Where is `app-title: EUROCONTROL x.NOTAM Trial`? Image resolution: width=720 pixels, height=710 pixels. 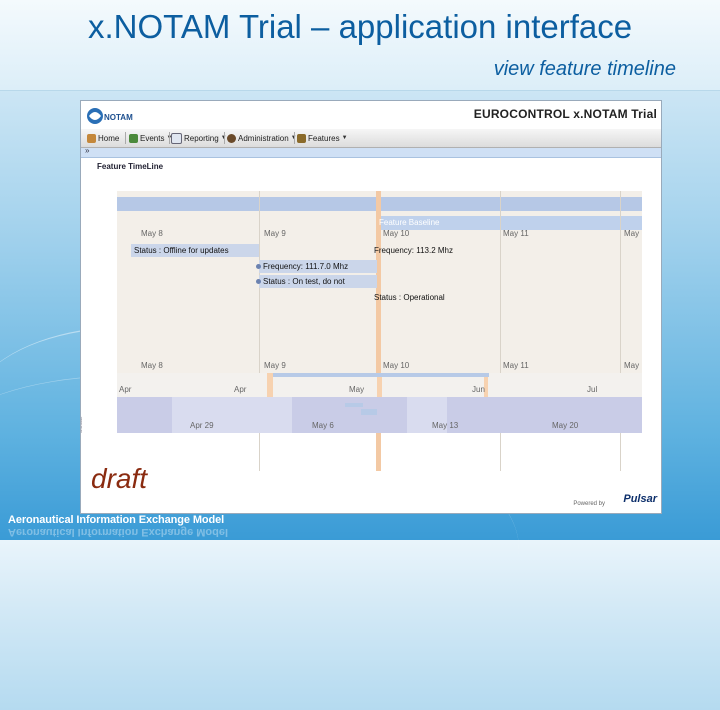 app-title: EUROCONTROL x.NOTAM Trial is located at coordinates (565, 114).